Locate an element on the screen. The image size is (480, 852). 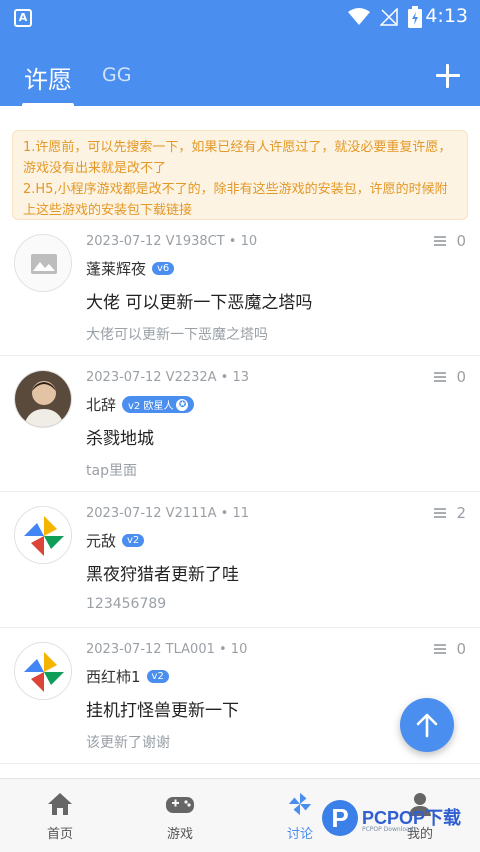
scroll-top-button is located at coordinates (427, 725).